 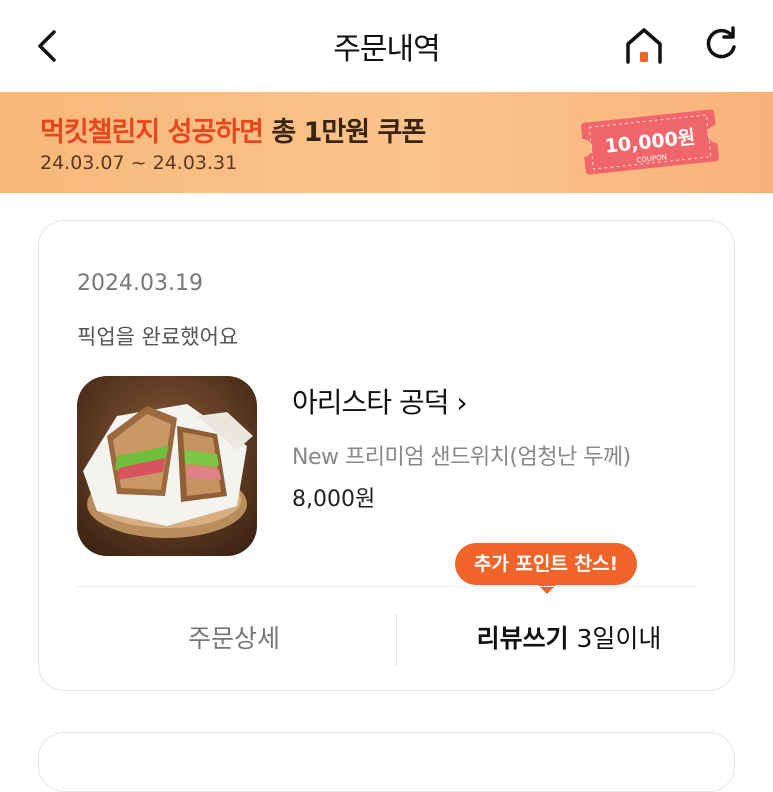 I want to click on banner-title-highlight: 먹킷챌린지 성공하면, so click(x=152, y=132).